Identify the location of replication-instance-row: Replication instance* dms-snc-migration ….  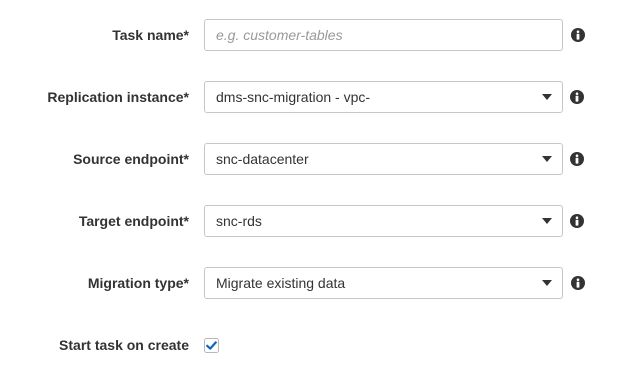
(318, 97).